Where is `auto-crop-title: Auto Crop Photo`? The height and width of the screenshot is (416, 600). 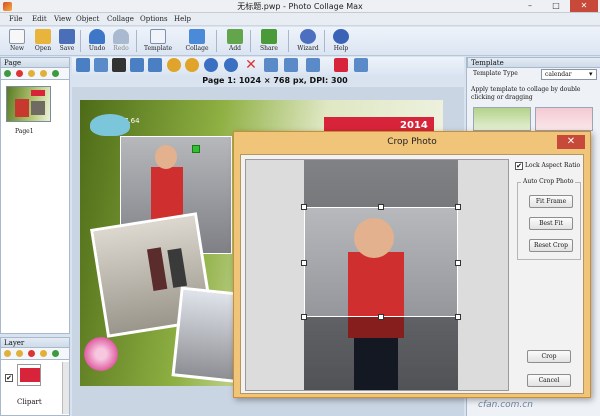
auto-crop-title: Auto Crop Photo is located at coordinates (548, 181).